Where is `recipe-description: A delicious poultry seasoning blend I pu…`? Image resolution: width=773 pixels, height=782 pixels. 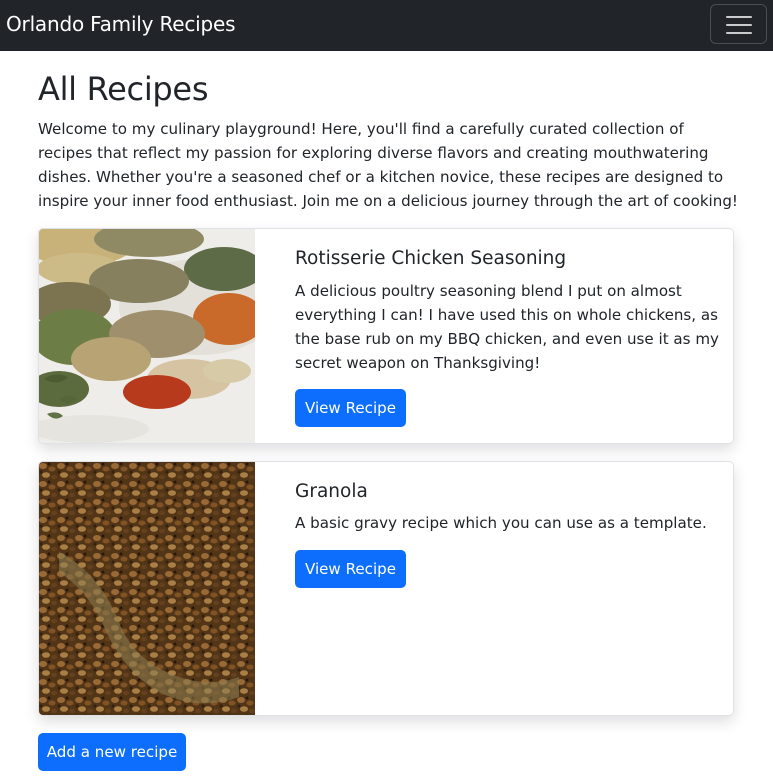
recipe-description: A delicious poultry seasoning blend I pu… is located at coordinates (507, 327).